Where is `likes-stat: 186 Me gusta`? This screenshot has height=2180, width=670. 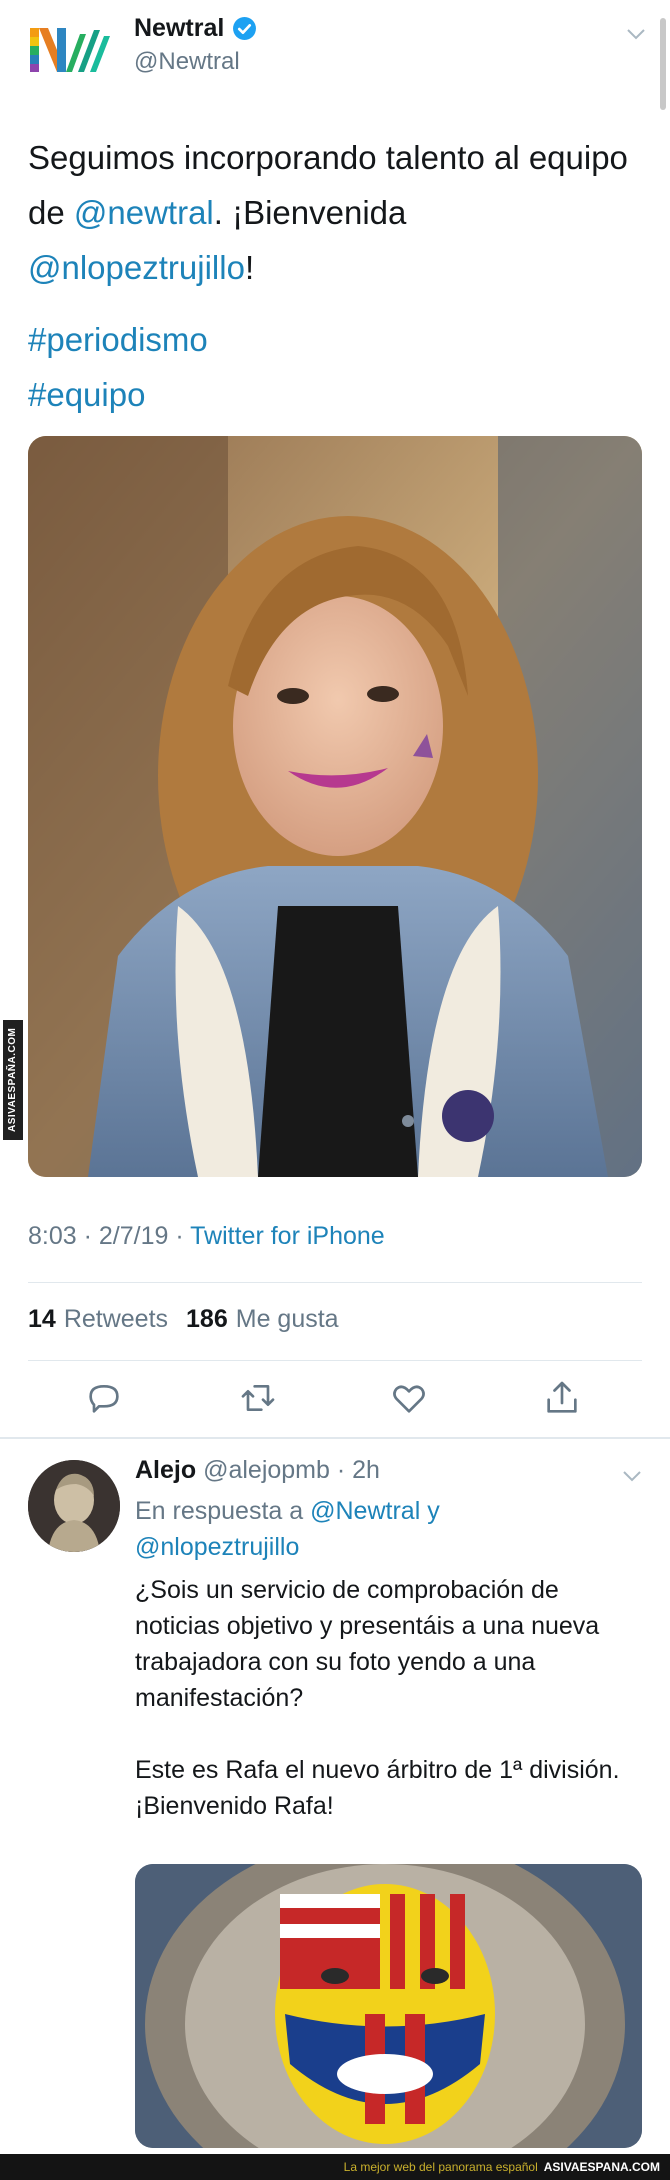
likes-stat: 186 Me gusta is located at coordinates (262, 1319).